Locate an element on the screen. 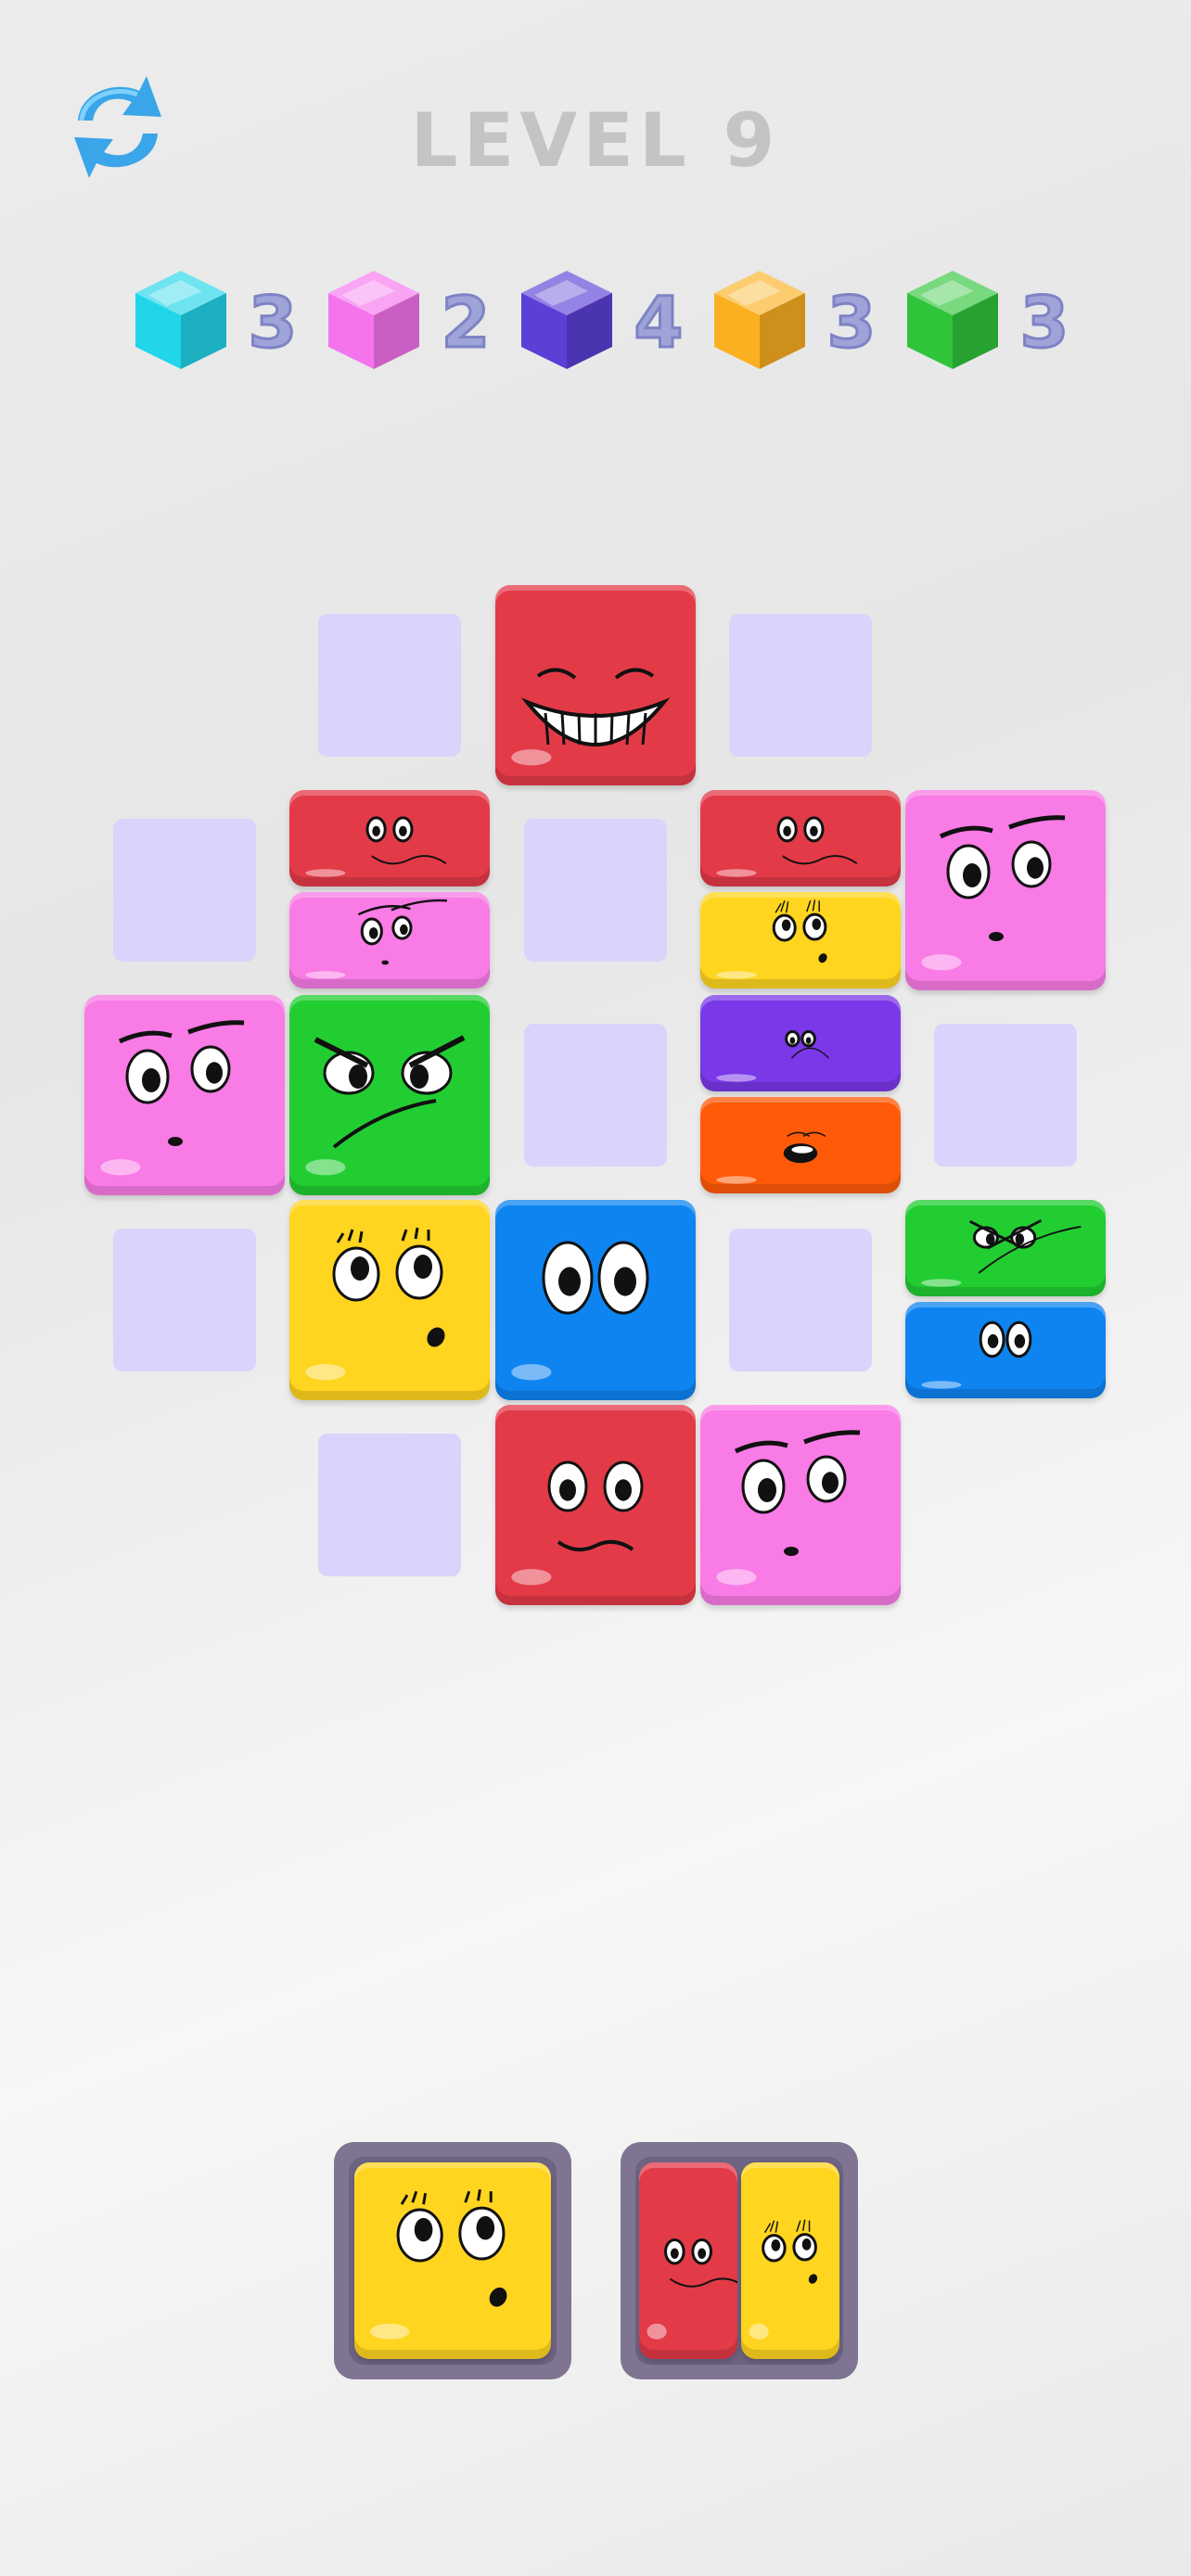  tile-red-grin is located at coordinates (595, 685).